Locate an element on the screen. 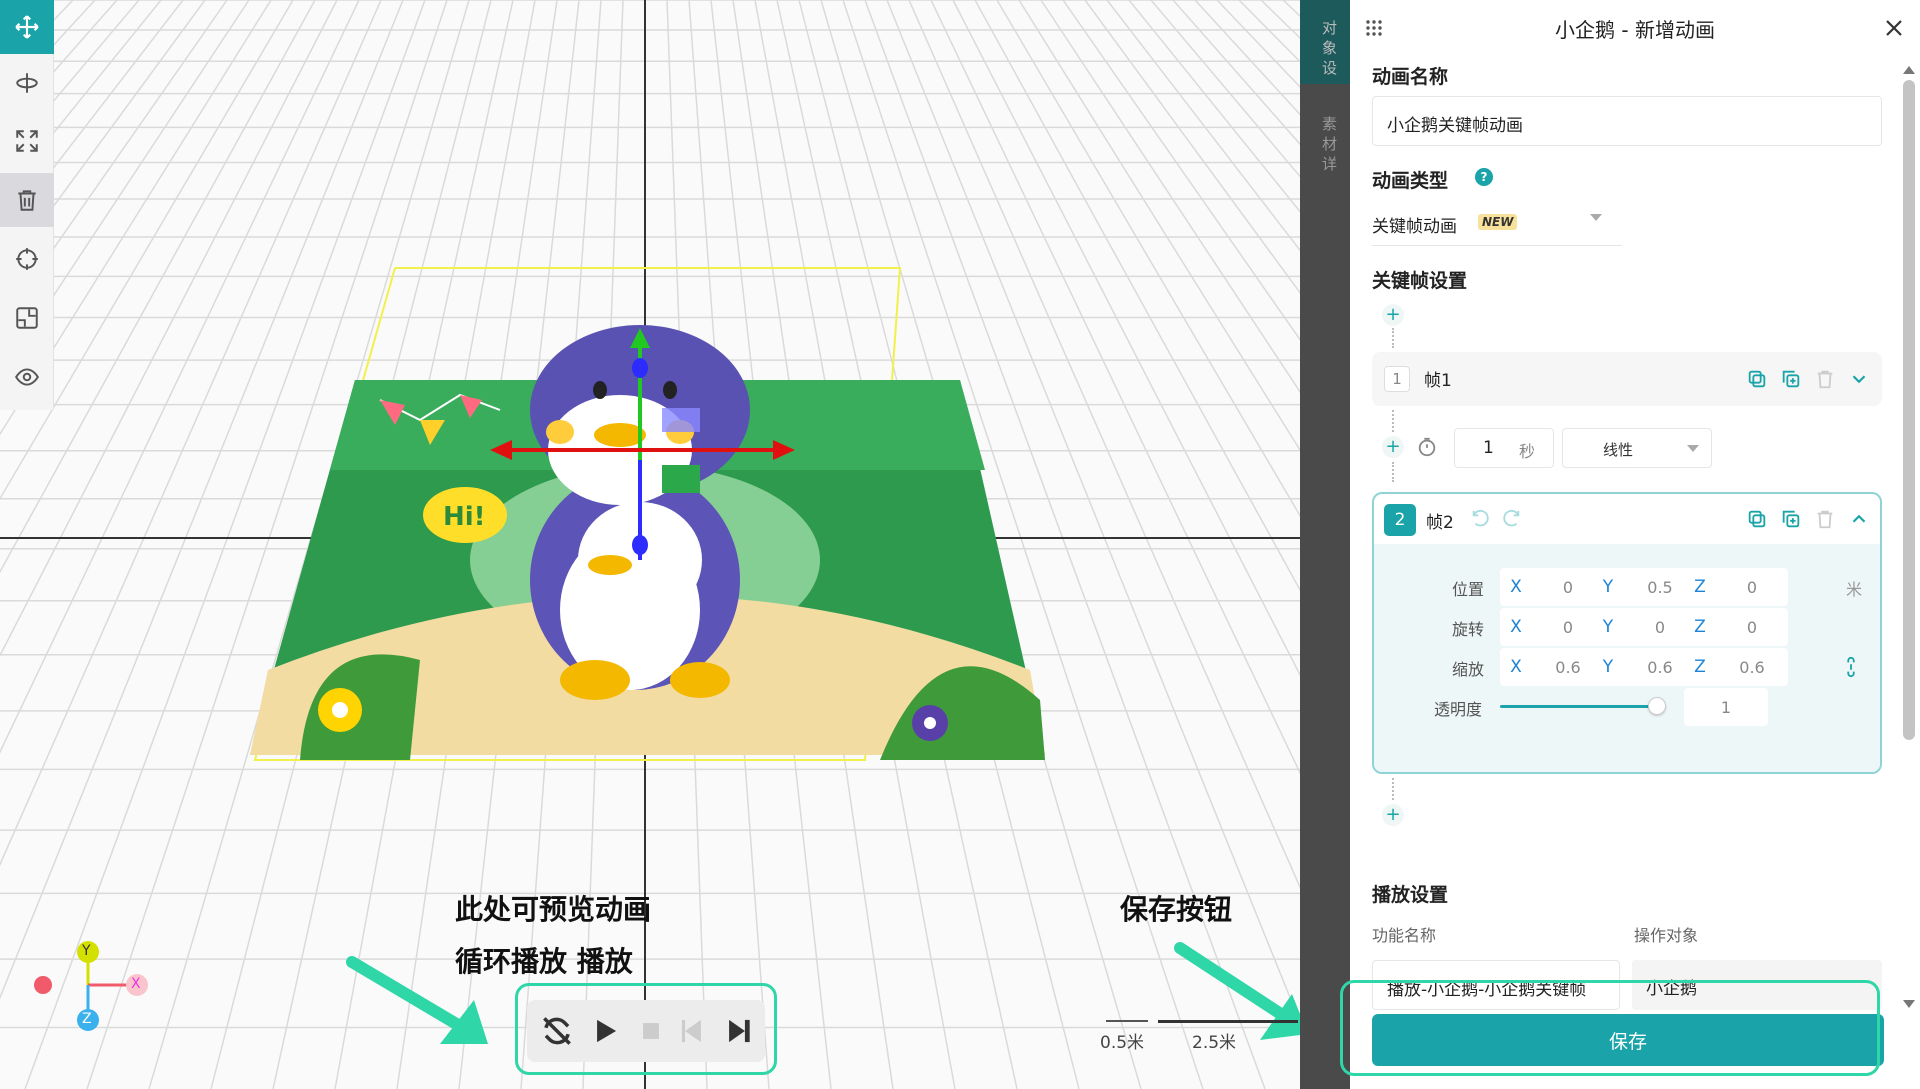 This screenshot has width=1920, height=1089. delete-tool is located at coordinates (27, 200).